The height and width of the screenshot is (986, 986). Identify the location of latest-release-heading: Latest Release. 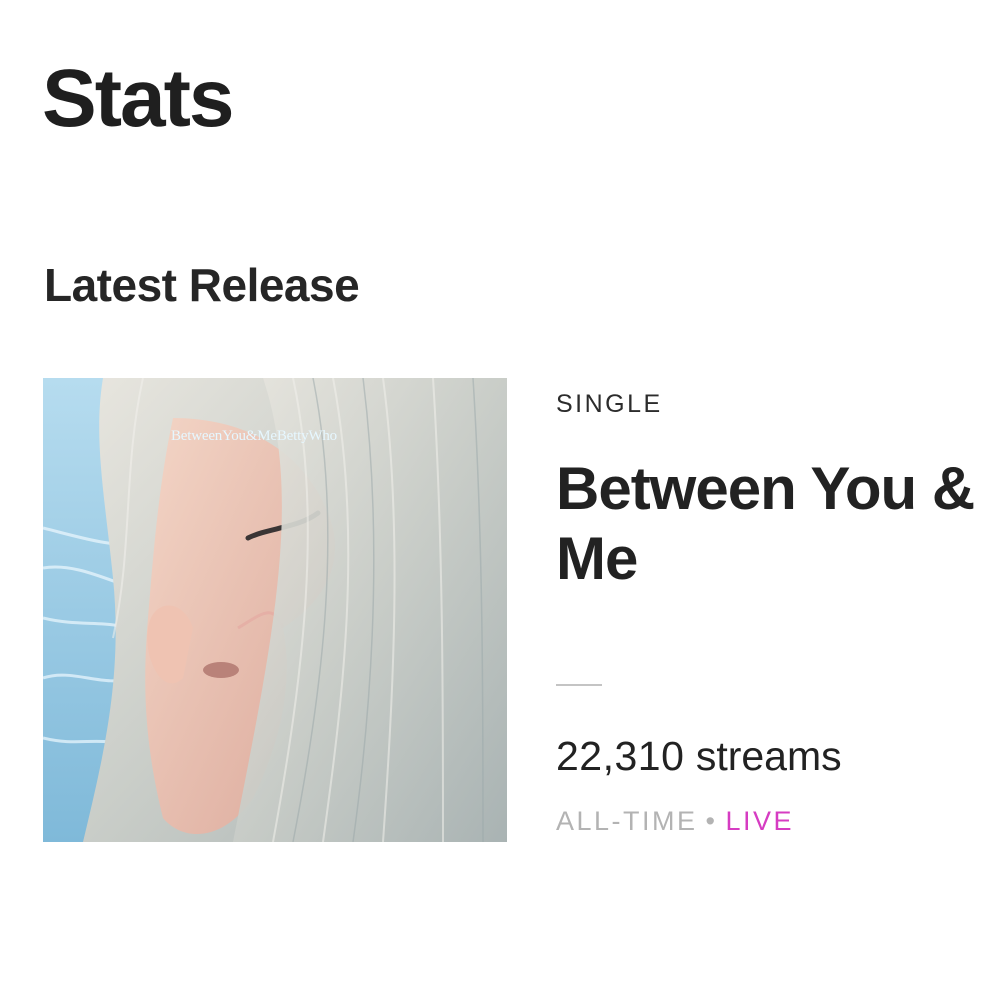
(202, 285).